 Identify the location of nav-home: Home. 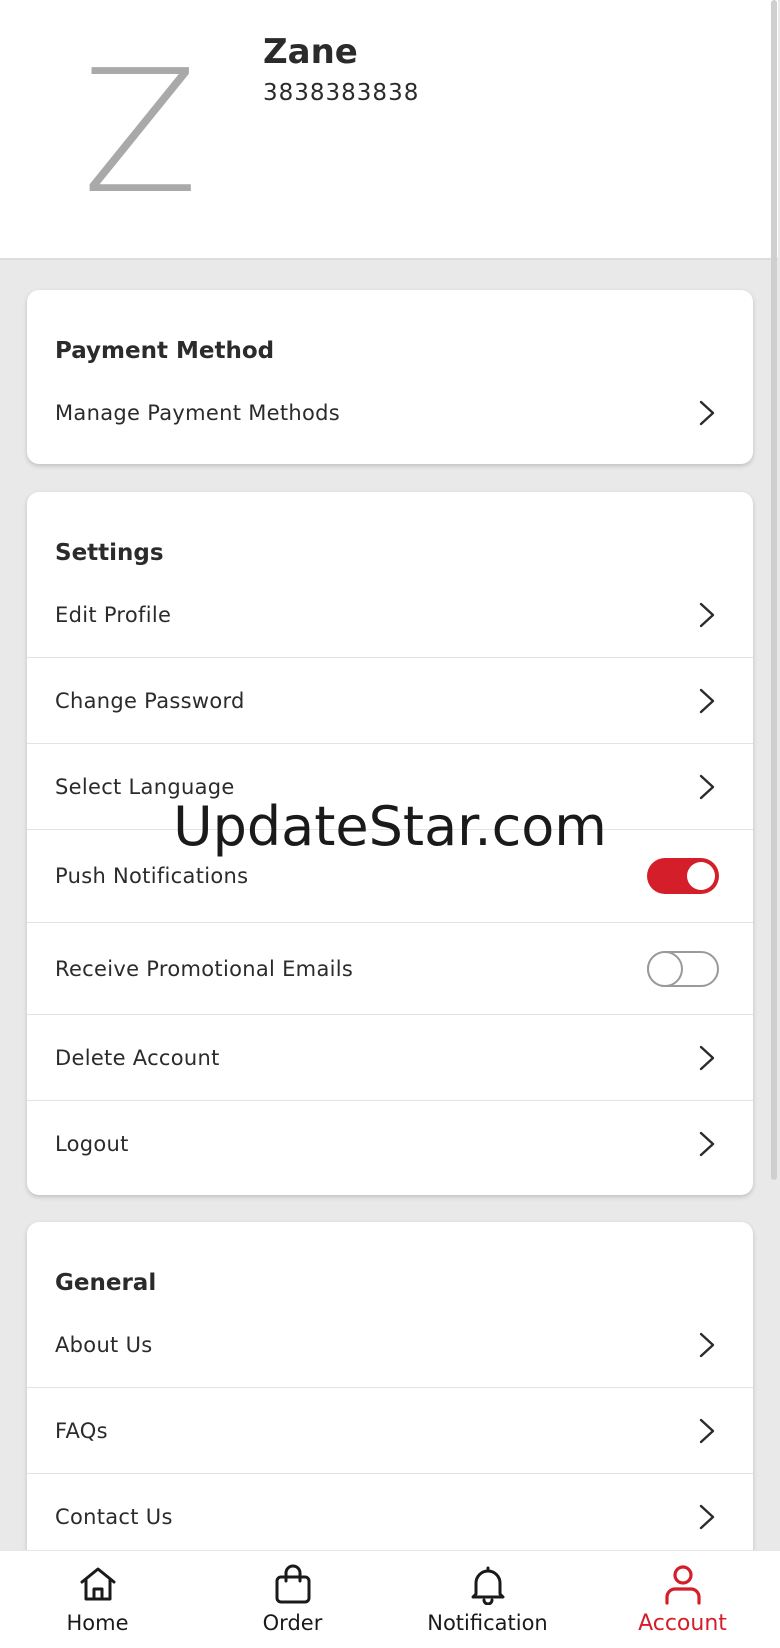
(97, 1599).